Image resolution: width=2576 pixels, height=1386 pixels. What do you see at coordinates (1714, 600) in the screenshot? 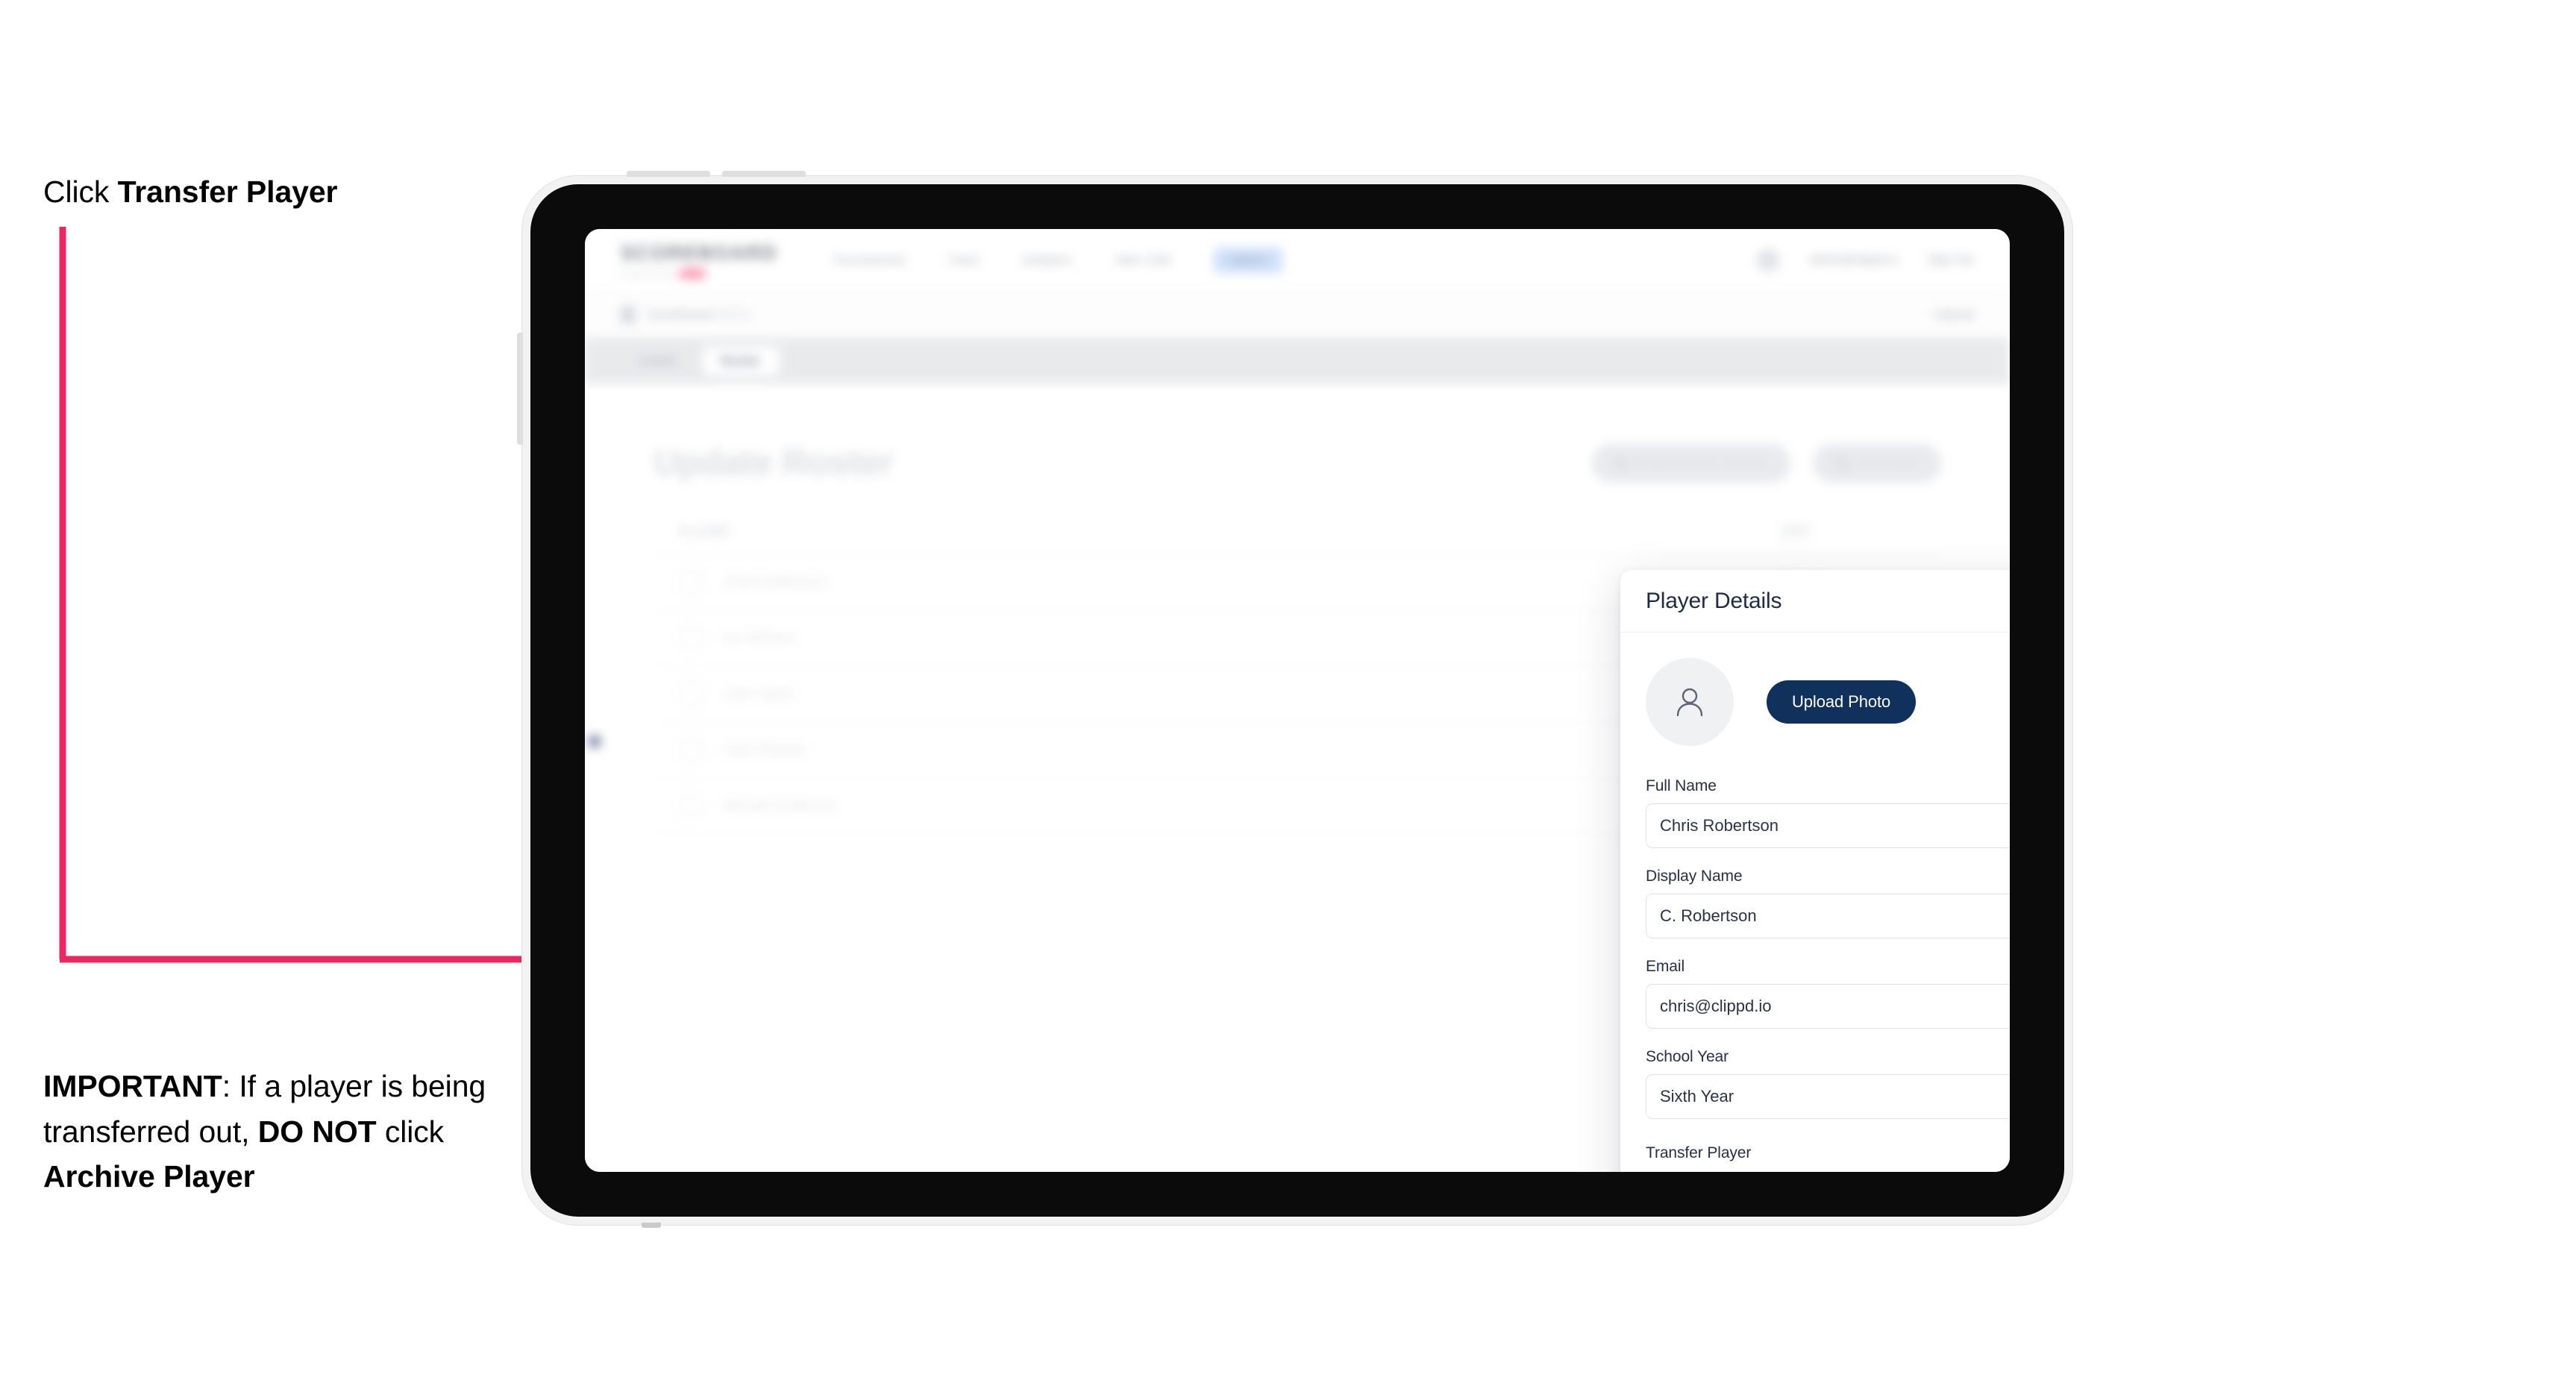
I see `modal-title: Player Details` at bounding box center [1714, 600].